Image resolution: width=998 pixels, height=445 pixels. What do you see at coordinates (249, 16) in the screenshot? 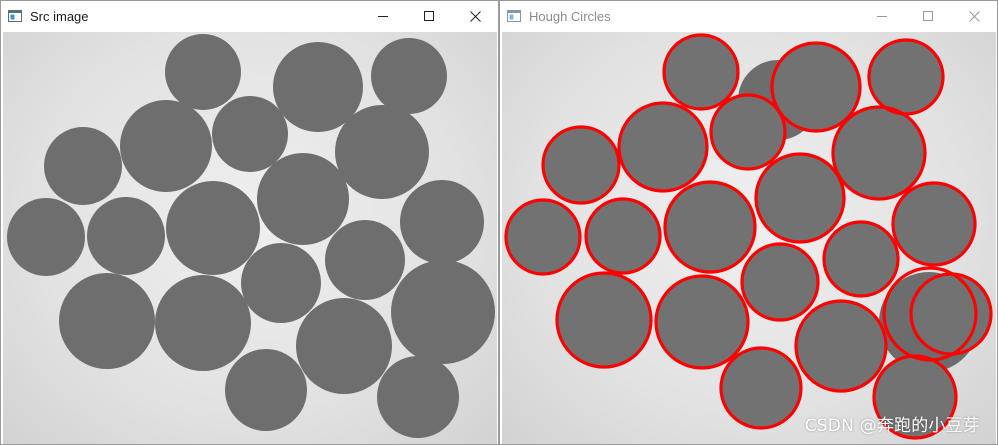
I see `src-titlebar: Src image` at bounding box center [249, 16].